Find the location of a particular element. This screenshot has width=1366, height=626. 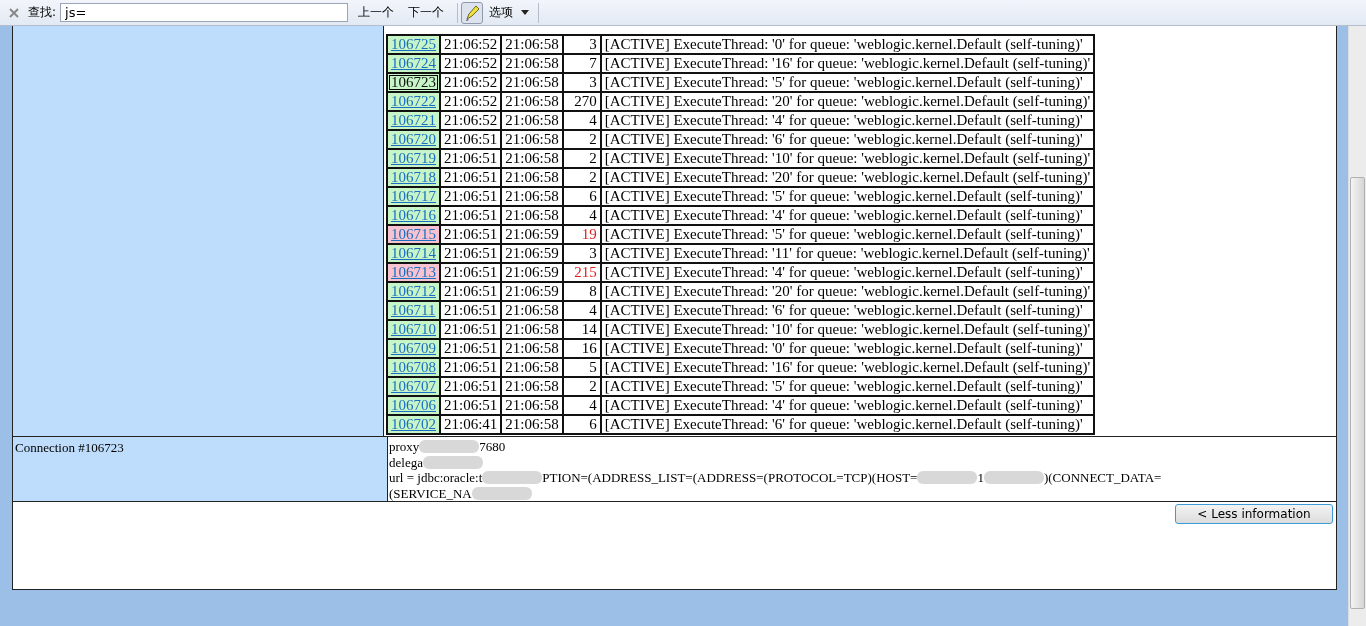

duration-cell: 5 is located at coordinates (581, 367).